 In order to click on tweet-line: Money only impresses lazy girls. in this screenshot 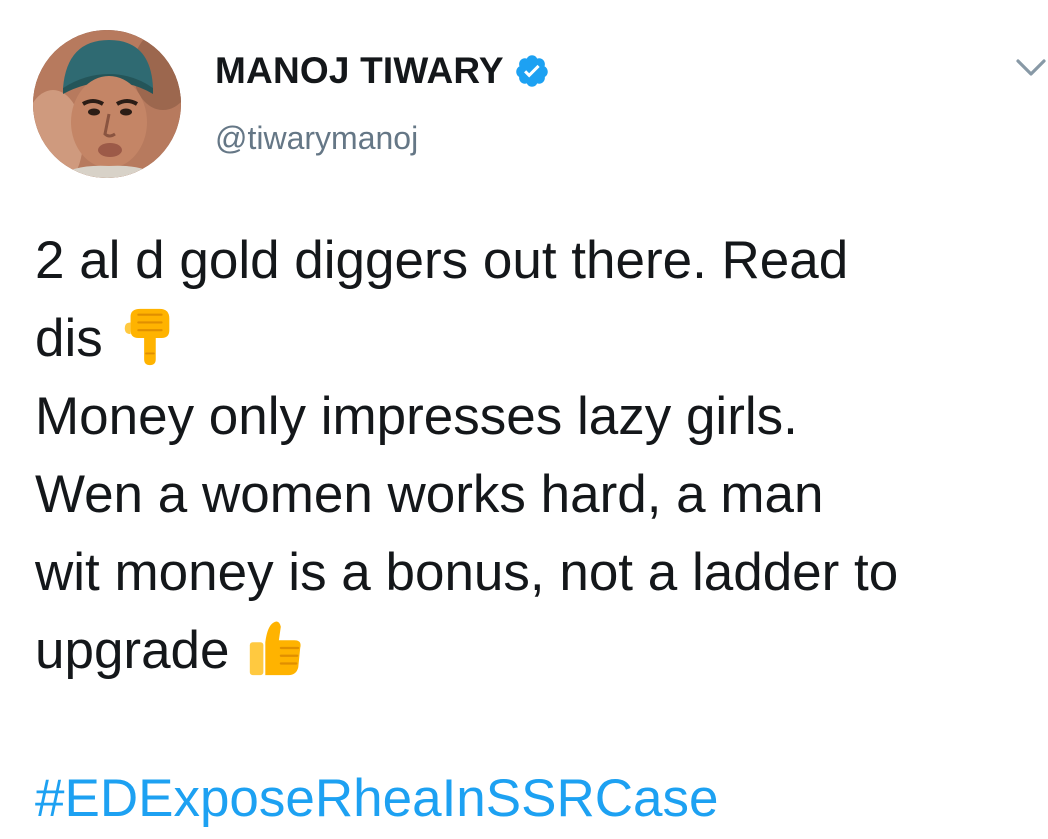, I will do `click(416, 416)`.